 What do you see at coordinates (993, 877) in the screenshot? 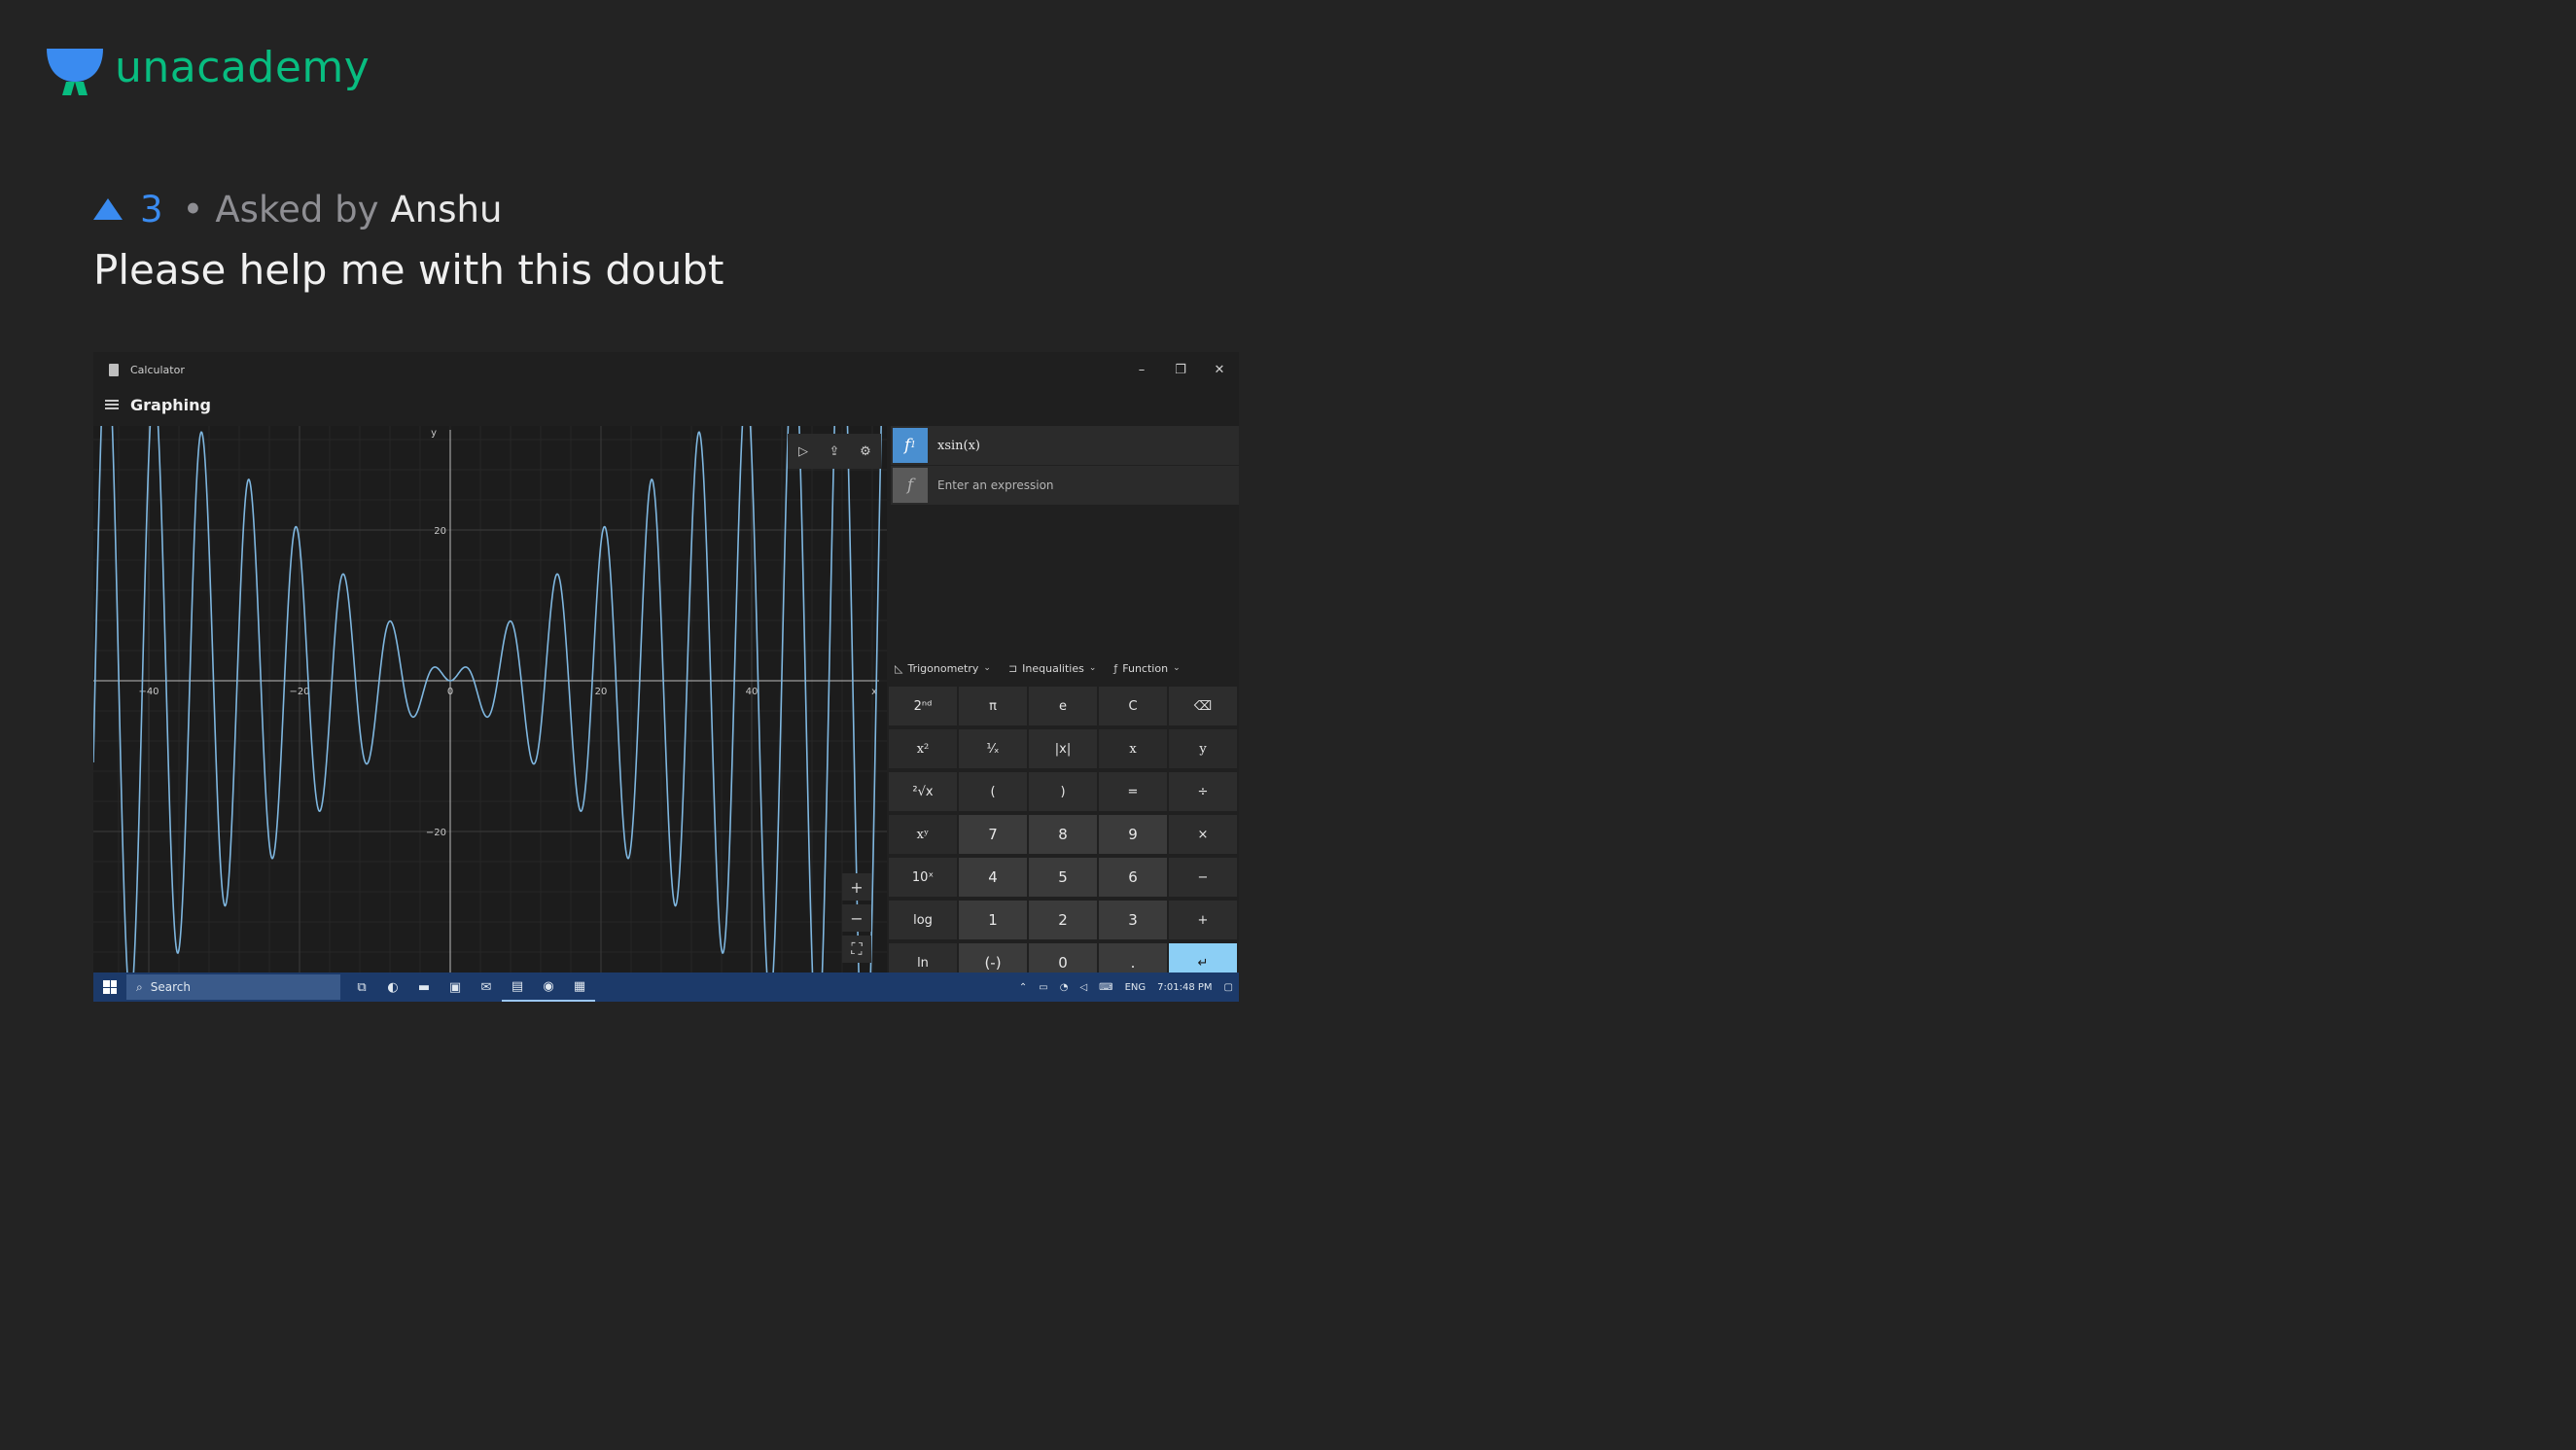
I see `key-button: 4` at bounding box center [993, 877].